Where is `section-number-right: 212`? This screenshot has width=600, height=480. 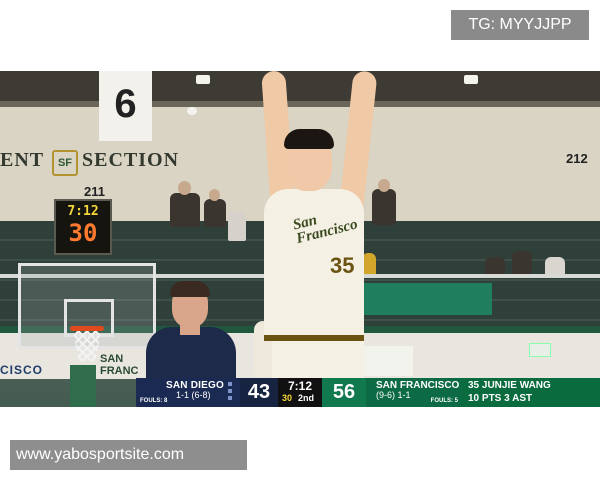 section-number-right: 212 is located at coordinates (577, 158).